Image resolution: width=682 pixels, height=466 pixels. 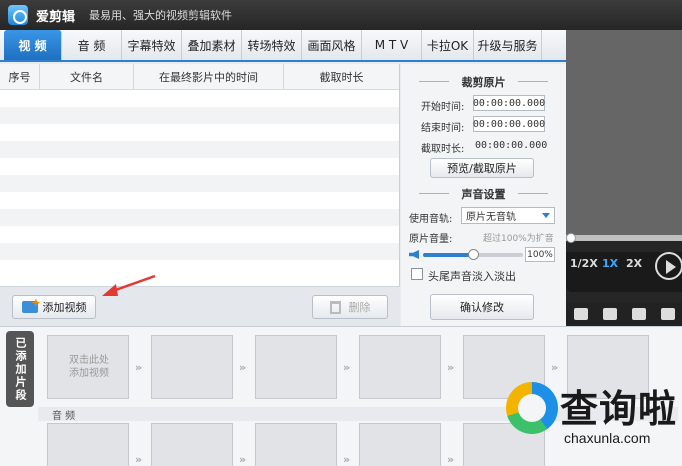 What do you see at coordinates (341, 77) in the screenshot?
I see `col-clip-duration: 截取时长` at bounding box center [341, 77].